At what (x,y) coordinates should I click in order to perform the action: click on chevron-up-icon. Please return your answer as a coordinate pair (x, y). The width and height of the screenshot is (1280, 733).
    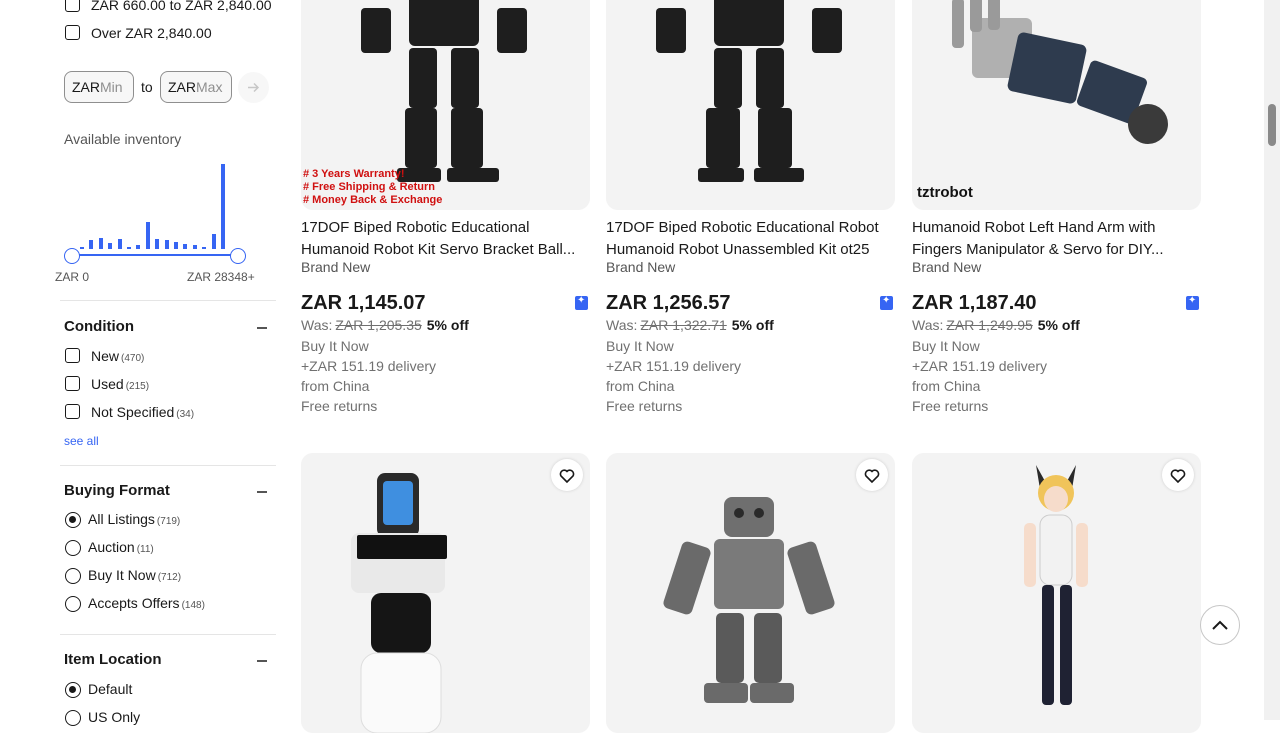
    Looking at the image, I should click on (1220, 625).